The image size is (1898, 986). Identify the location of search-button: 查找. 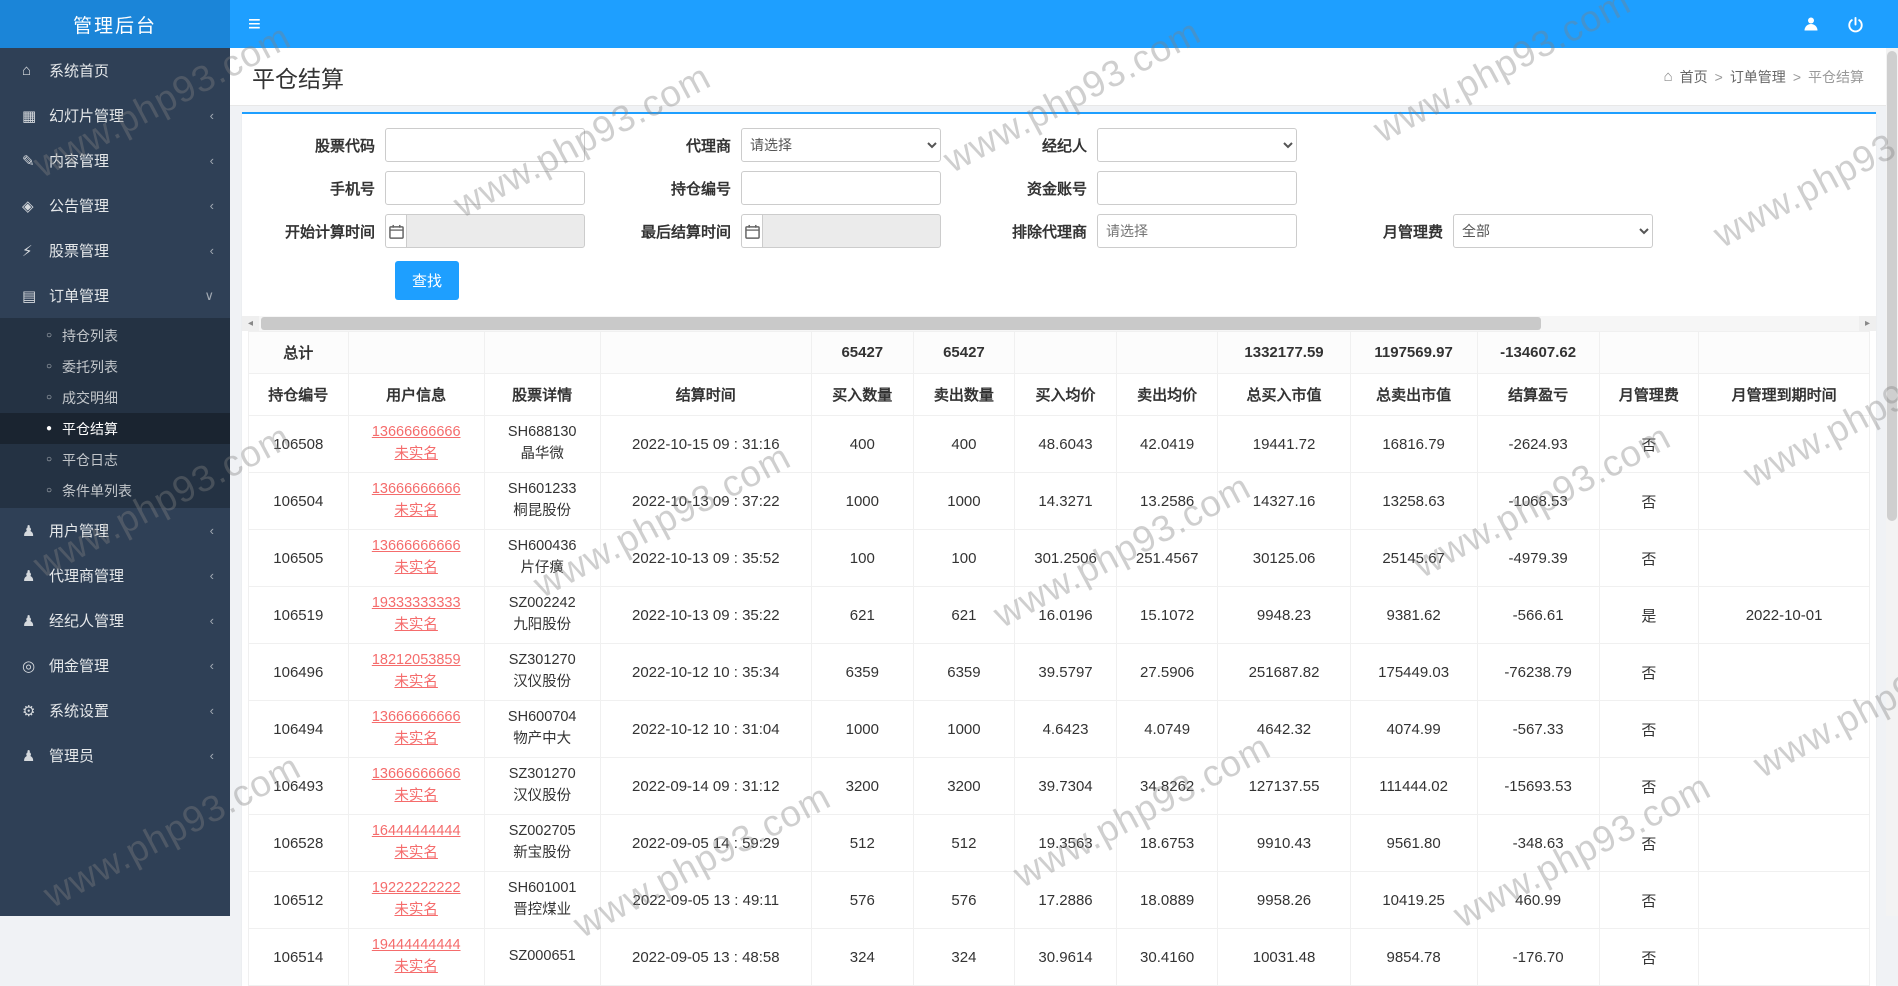
(427, 280).